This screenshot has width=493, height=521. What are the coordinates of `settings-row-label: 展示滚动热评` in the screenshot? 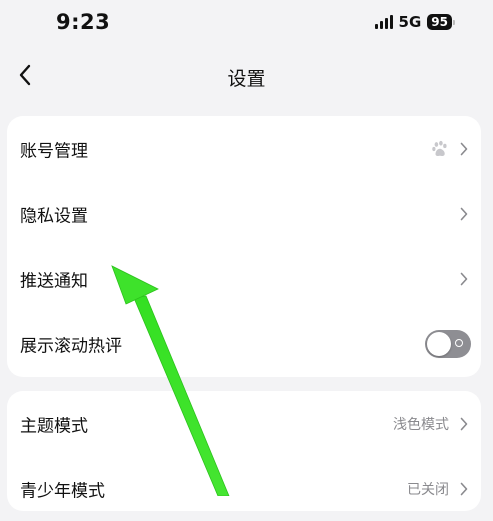 It's located at (71, 346).